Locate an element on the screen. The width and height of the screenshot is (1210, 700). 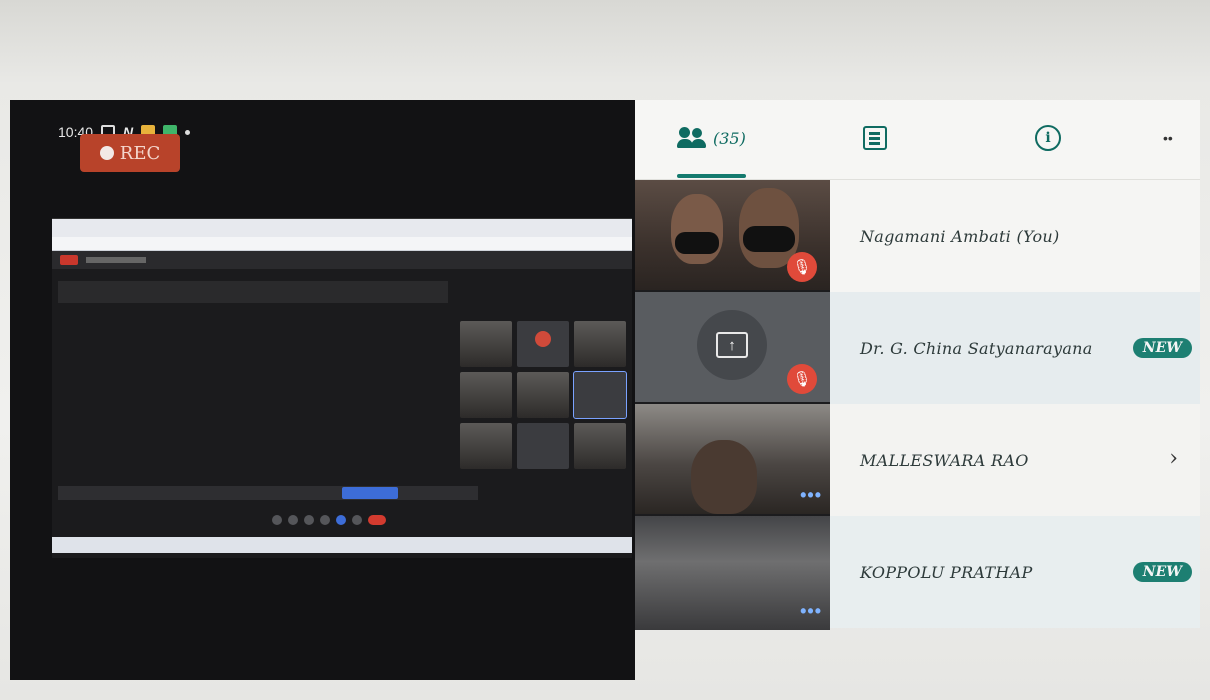
presented-controls is located at coordinates (329, 520).